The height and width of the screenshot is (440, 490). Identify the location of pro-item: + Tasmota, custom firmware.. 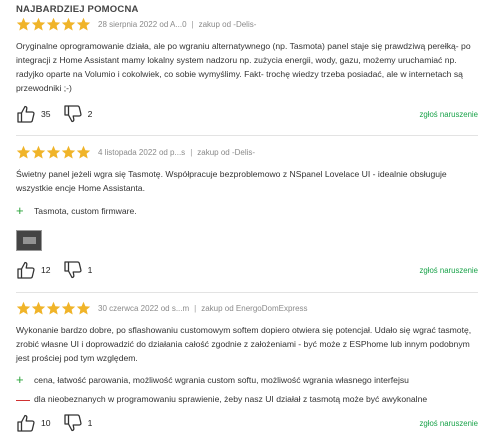
(247, 210).